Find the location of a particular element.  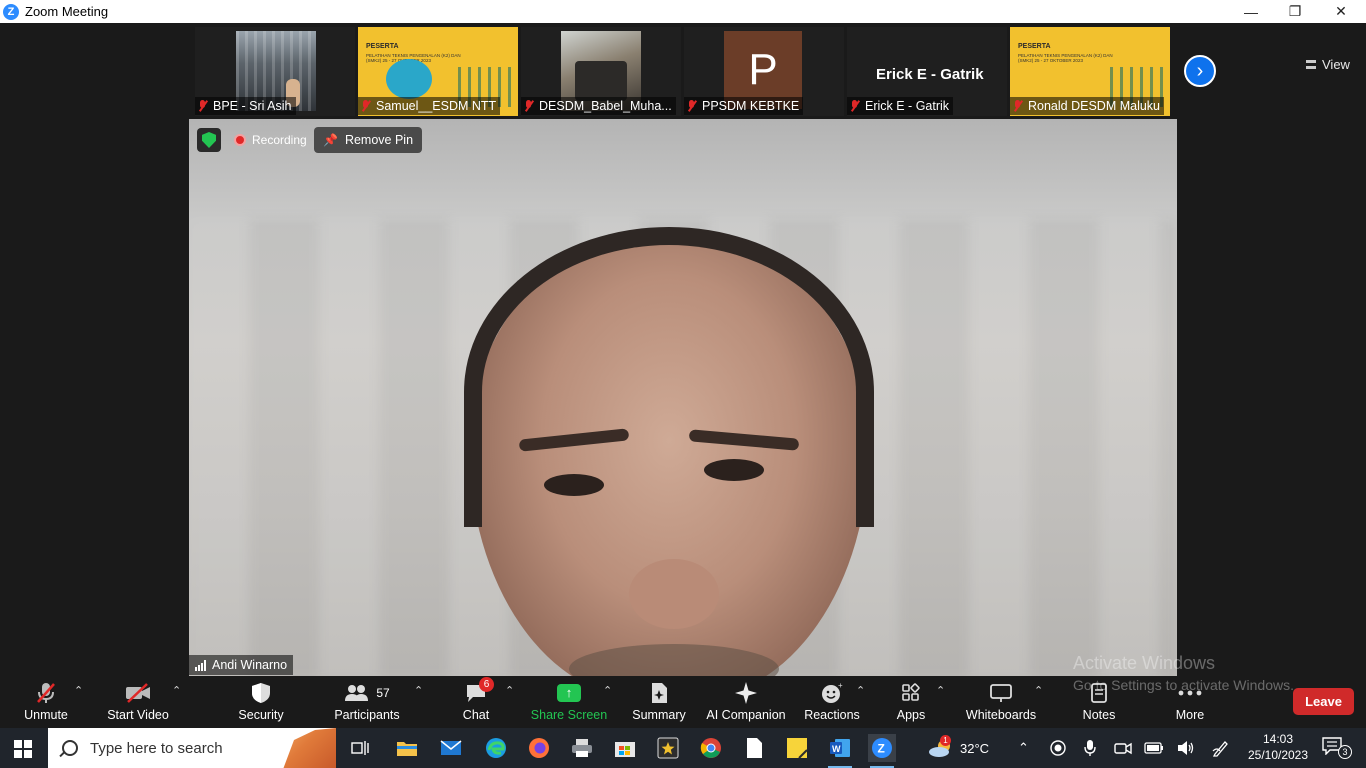

chevron-up-icon: ⌃ is located at coordinates (1023, 747).